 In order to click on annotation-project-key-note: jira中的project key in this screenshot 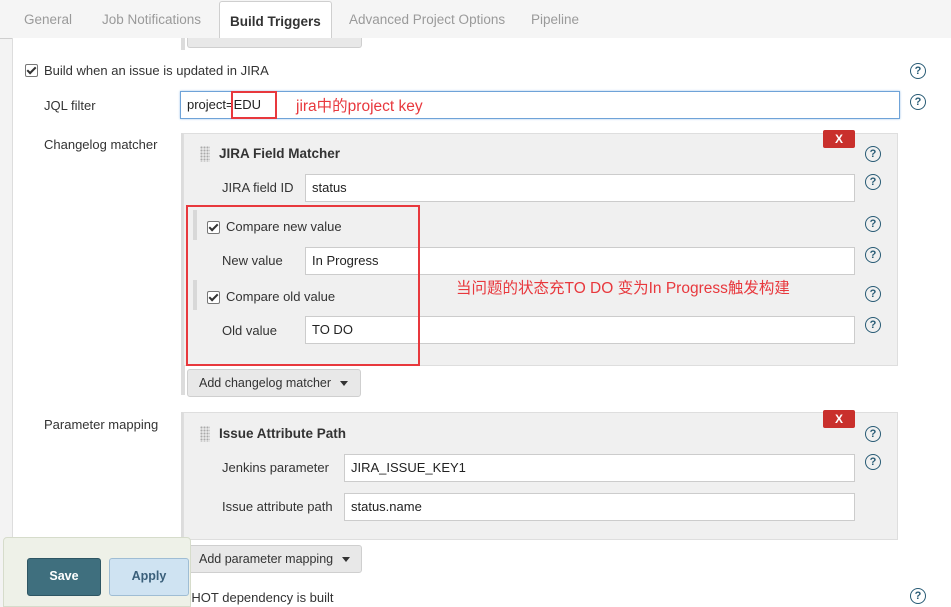, I will do `click(359, 106)`.